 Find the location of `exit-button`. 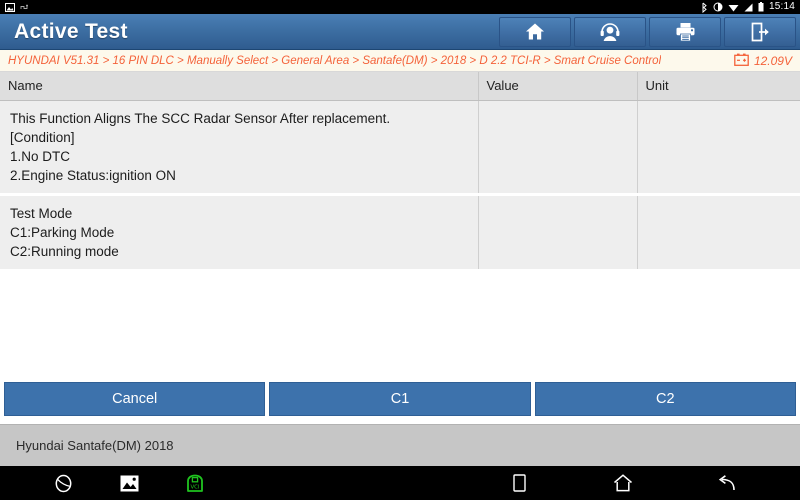

exit-button is located at coordinates (760, 31).